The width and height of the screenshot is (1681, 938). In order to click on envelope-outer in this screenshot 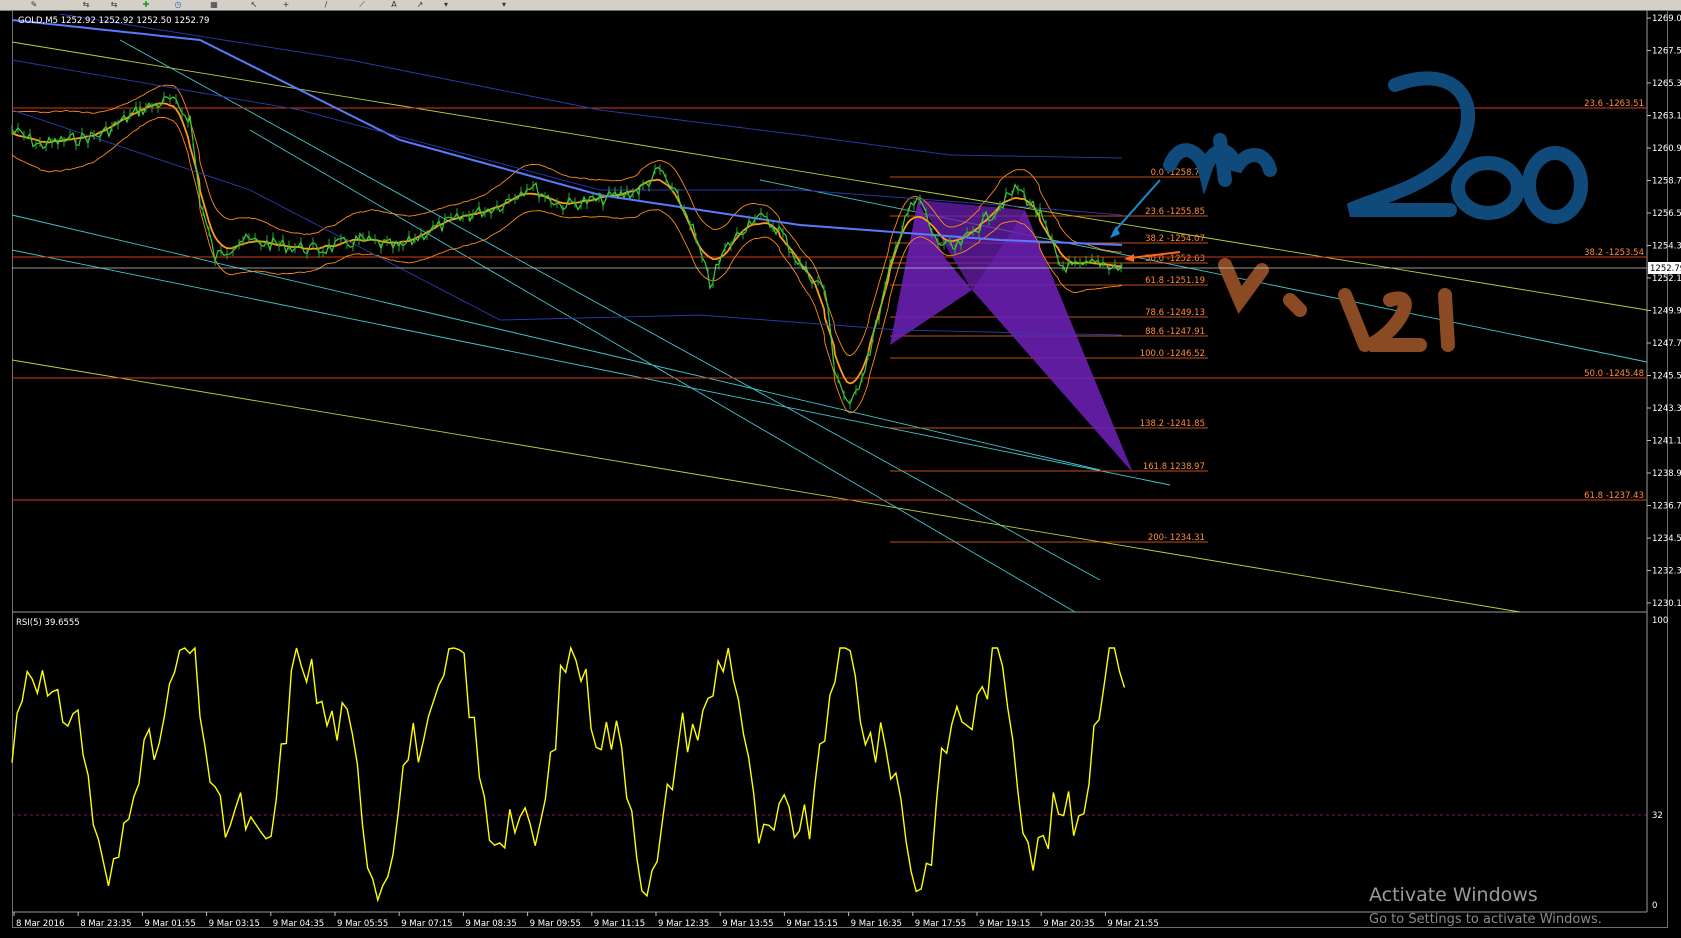, I will do `click(590, 86)`.